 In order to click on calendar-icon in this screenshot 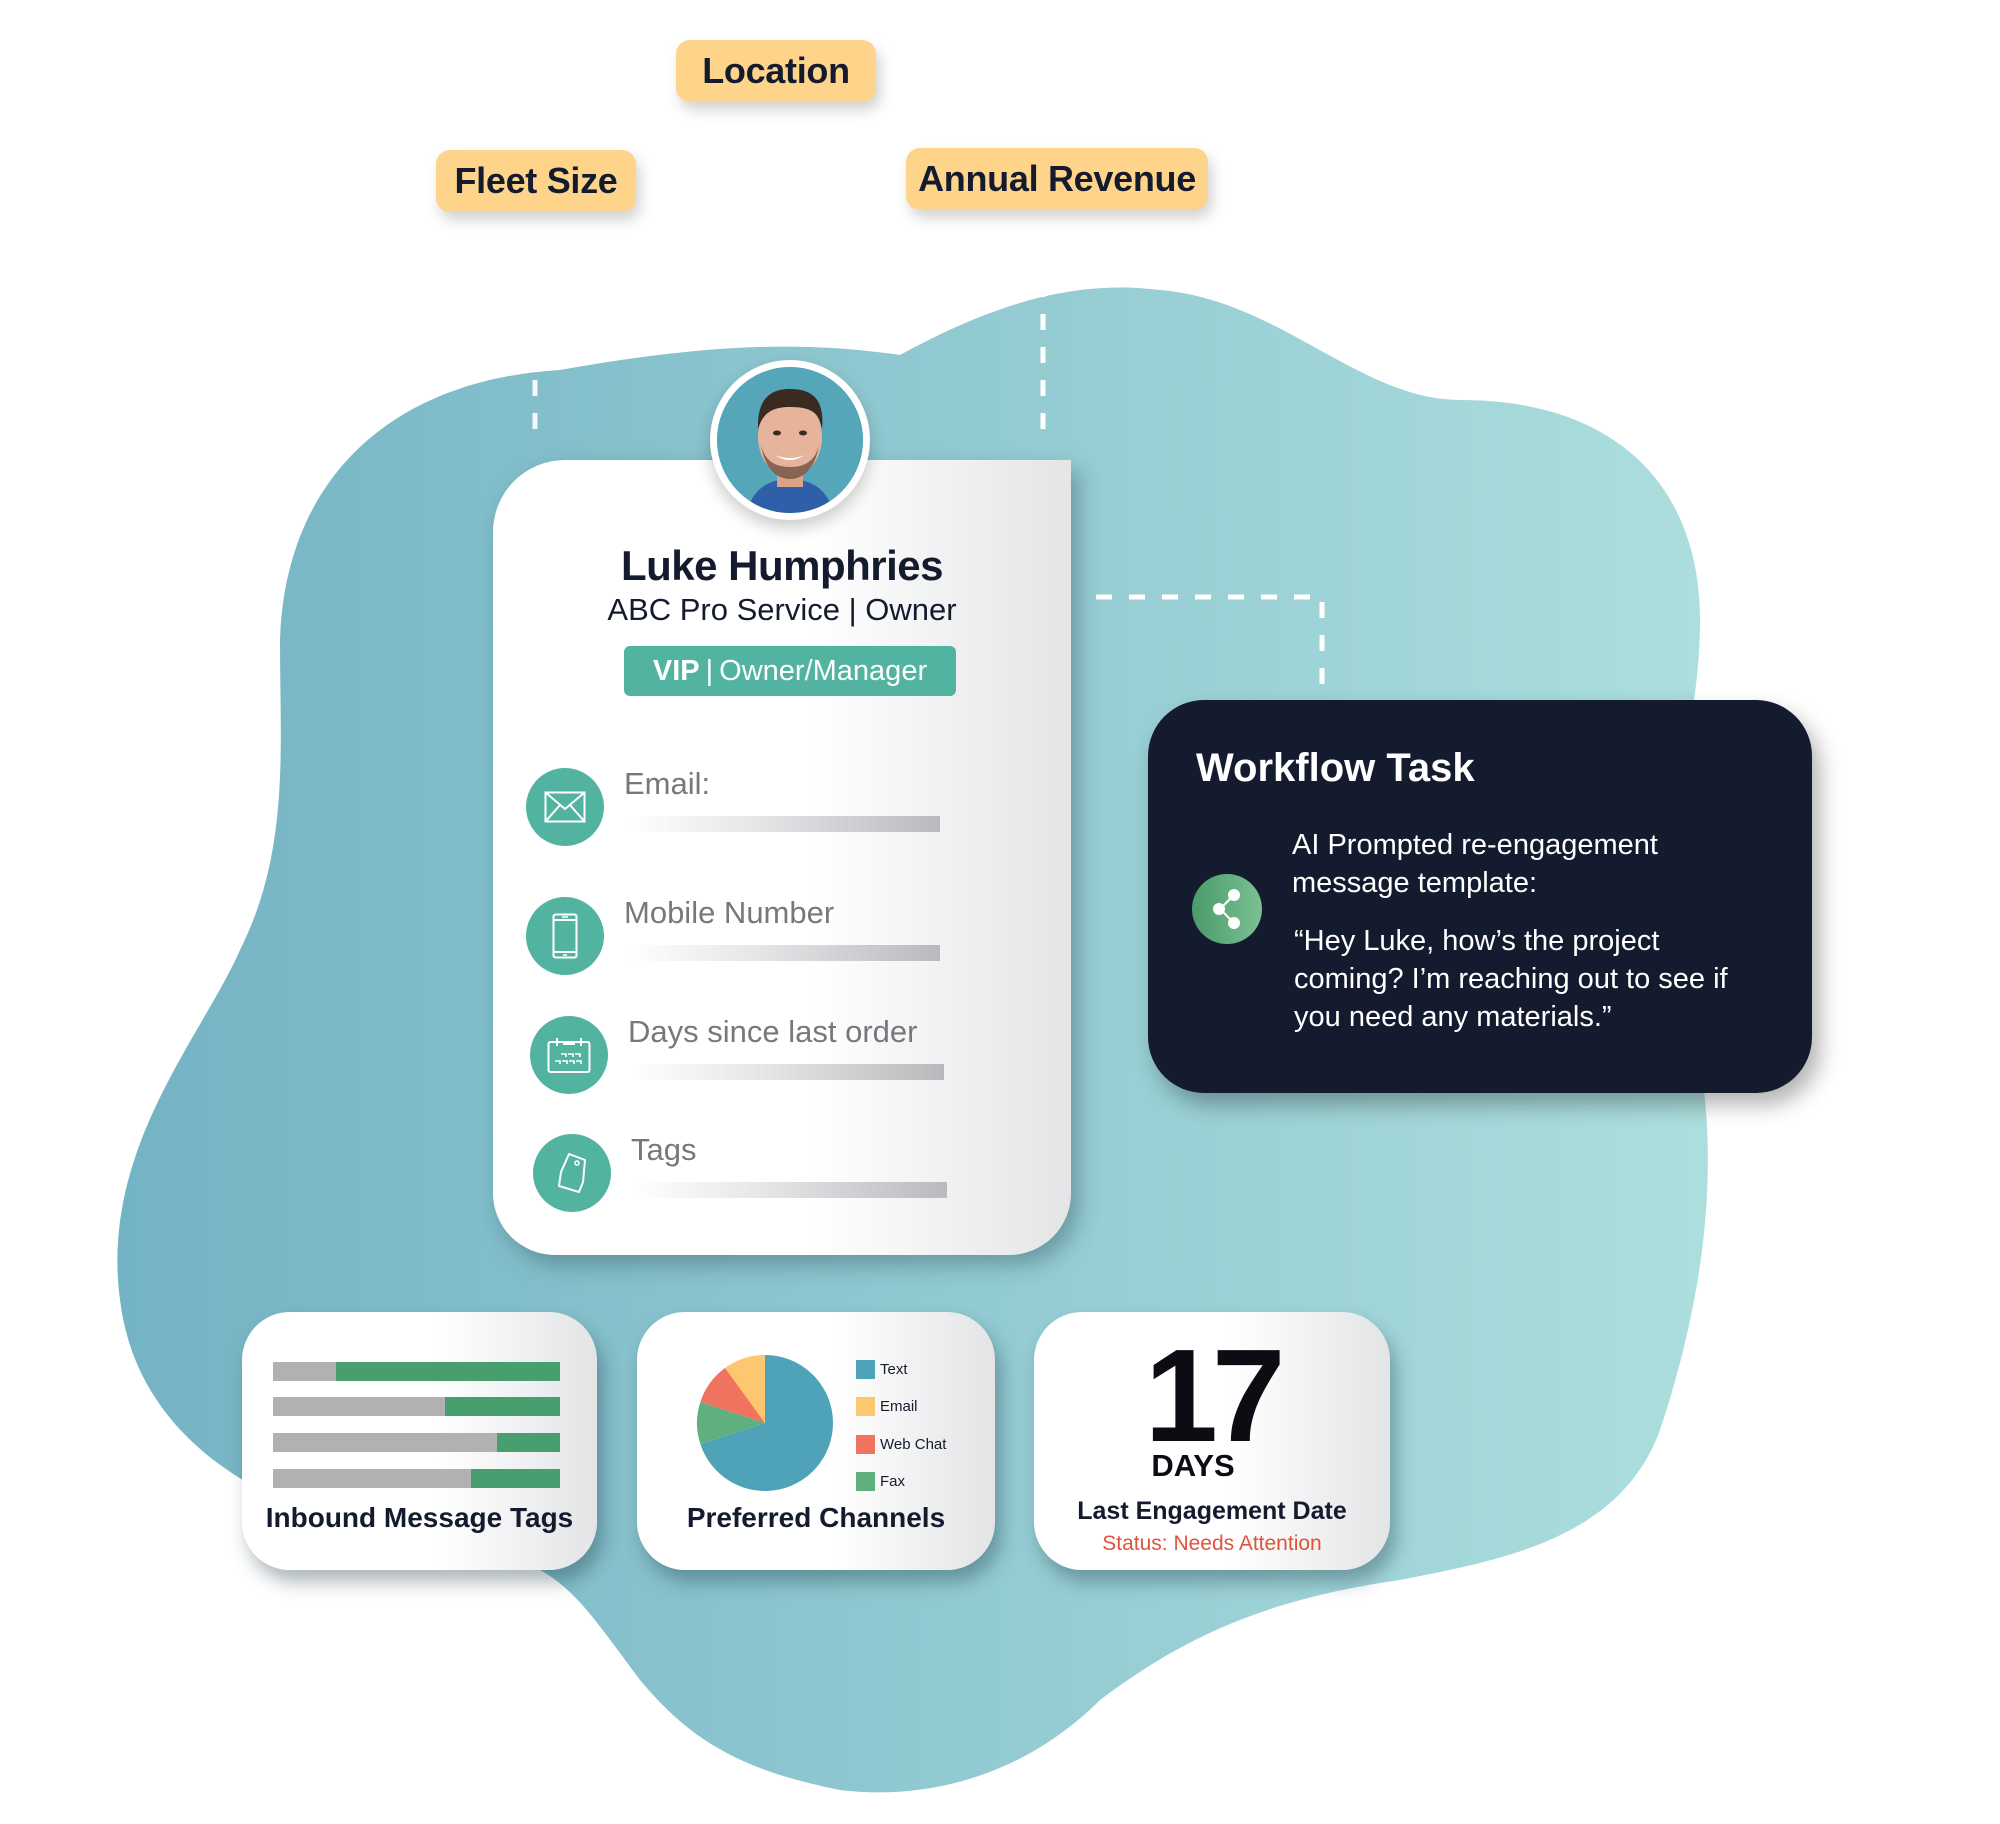, I will do `click(569, 1055)`.